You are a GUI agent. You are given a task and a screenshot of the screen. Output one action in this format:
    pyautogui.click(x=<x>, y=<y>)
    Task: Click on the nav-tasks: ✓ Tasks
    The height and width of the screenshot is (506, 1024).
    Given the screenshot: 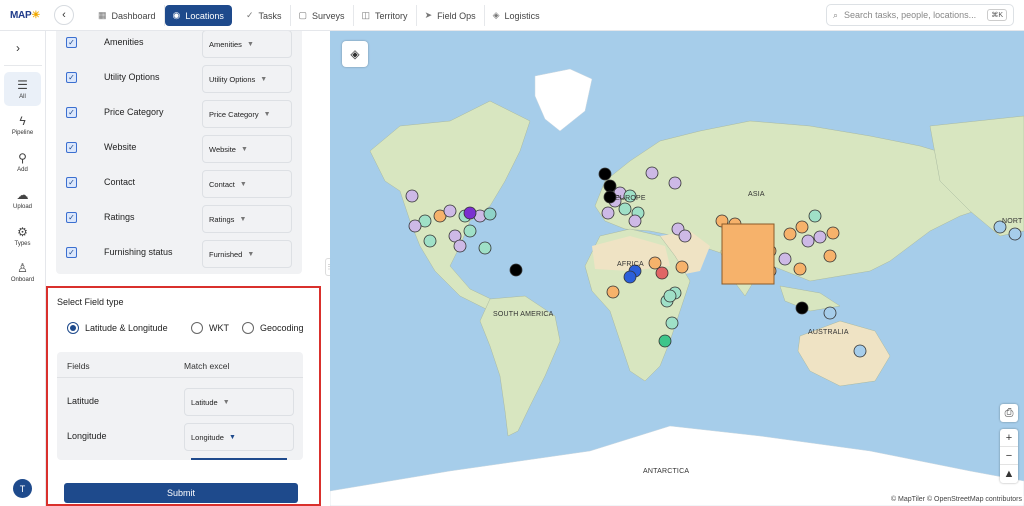 What is the action you would take?
    pyautogui.click(x=264, y=15)
    